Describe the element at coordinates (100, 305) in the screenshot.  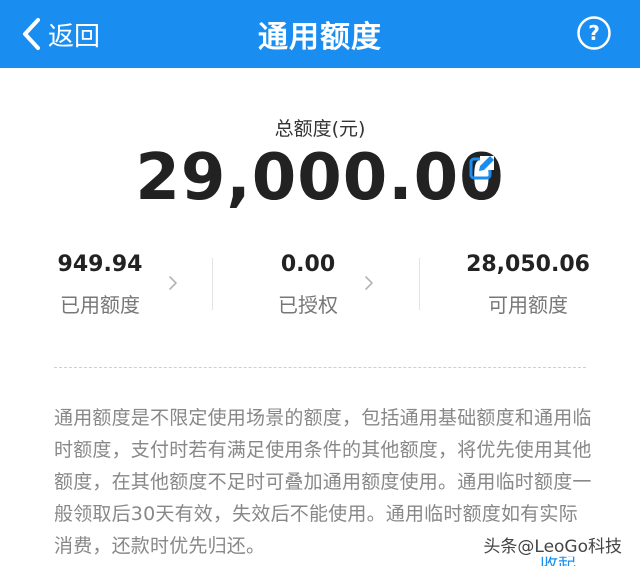
I see `used-quota-label: 已用额度` at that location.